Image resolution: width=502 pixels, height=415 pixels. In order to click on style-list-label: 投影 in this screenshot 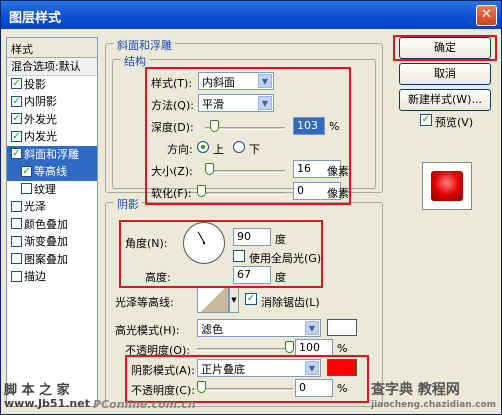, I will do `click(35, 84)`.